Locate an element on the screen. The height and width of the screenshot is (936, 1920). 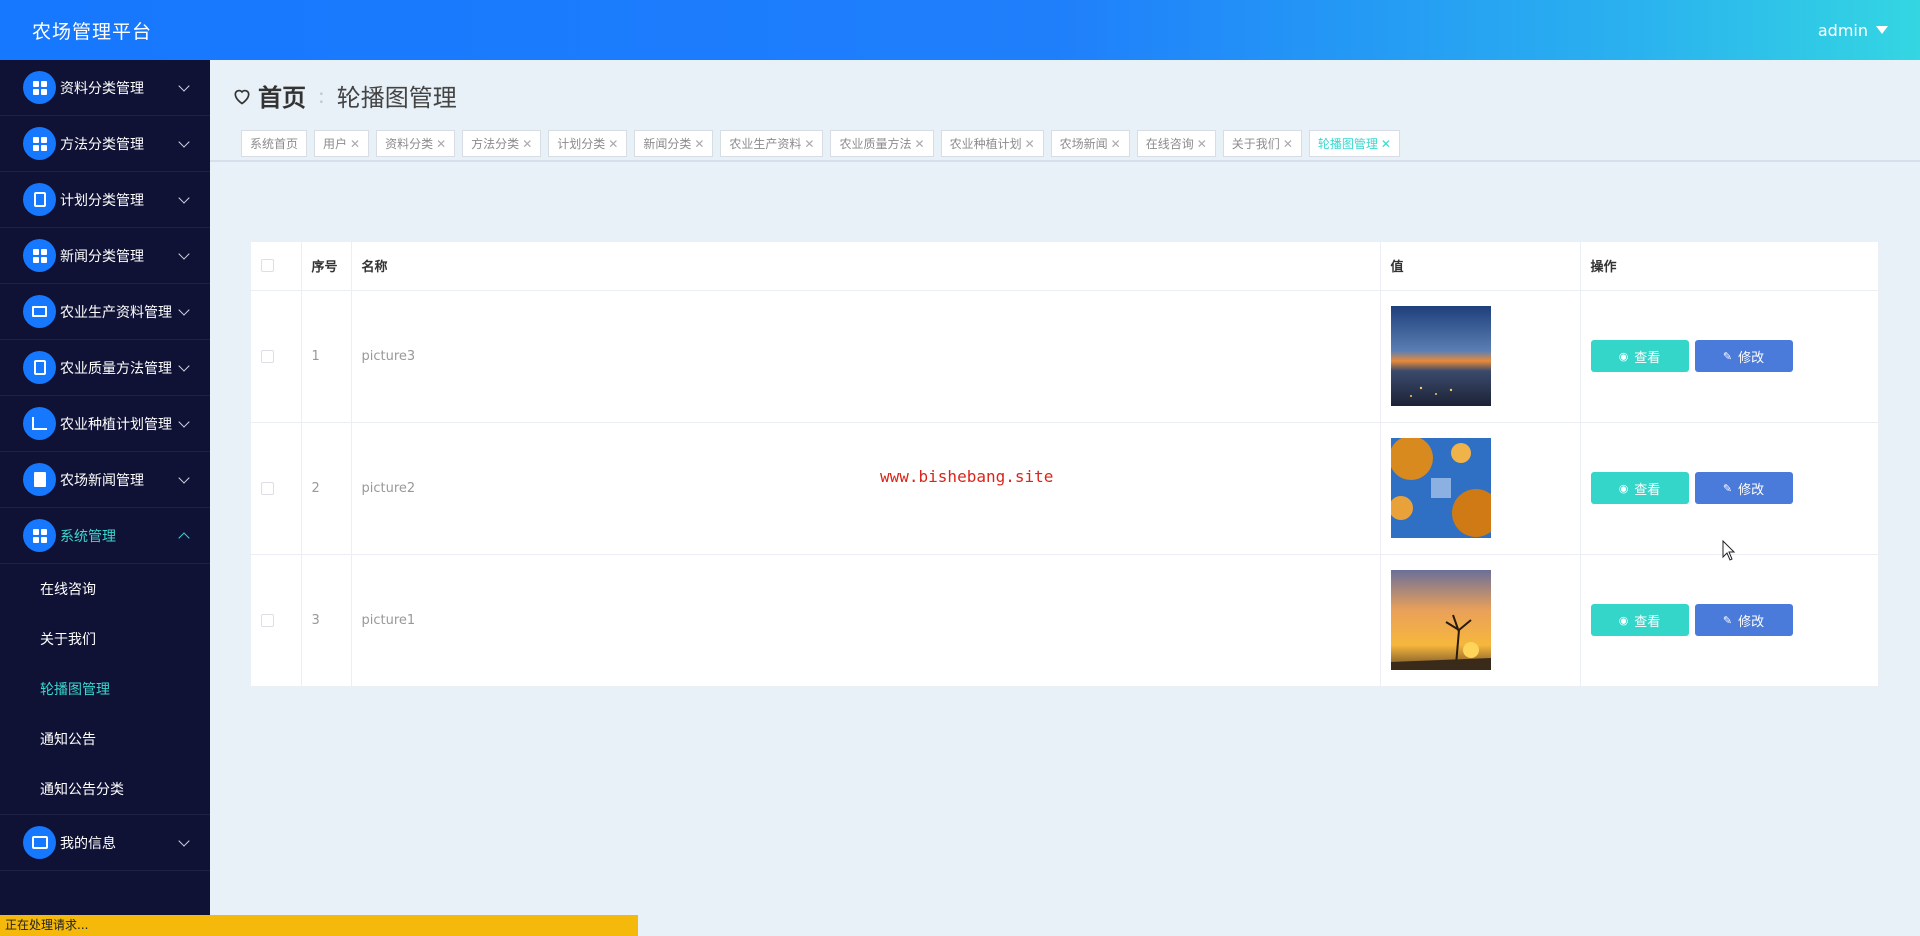
submenu-item-about: 关于我们 is located at coordinates (105, 639).